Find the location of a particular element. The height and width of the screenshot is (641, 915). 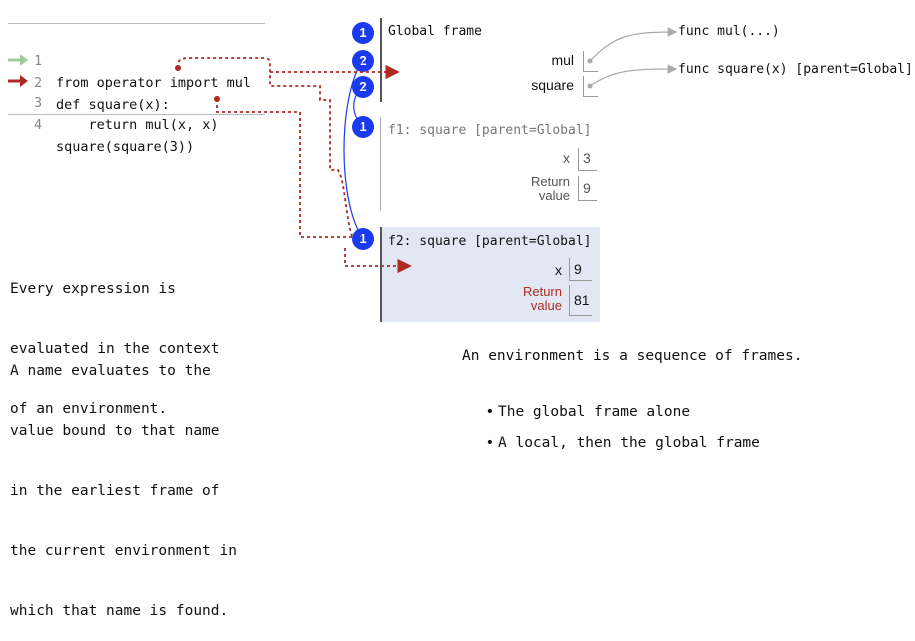

text-line: Every expression is is located at coordinates (93, 289).